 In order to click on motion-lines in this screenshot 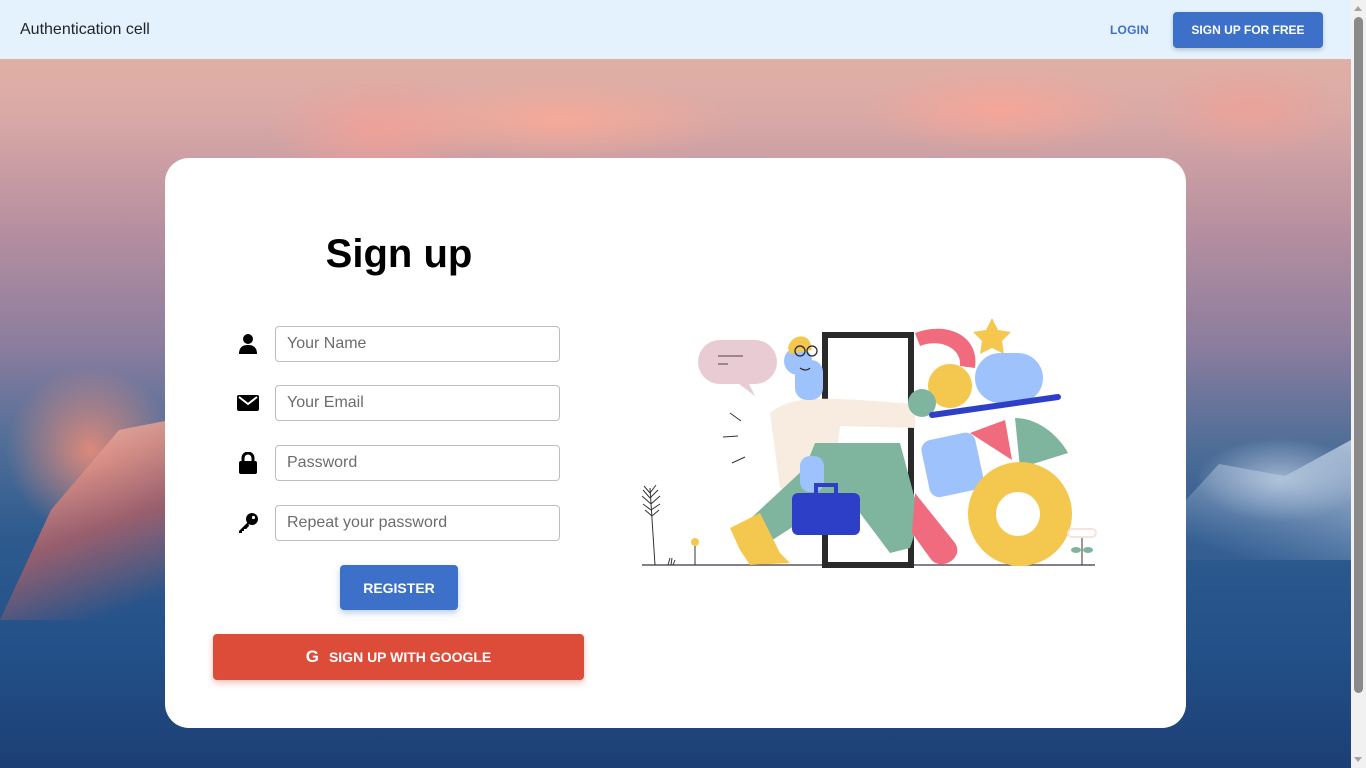, I will do `click(734, 438)`.